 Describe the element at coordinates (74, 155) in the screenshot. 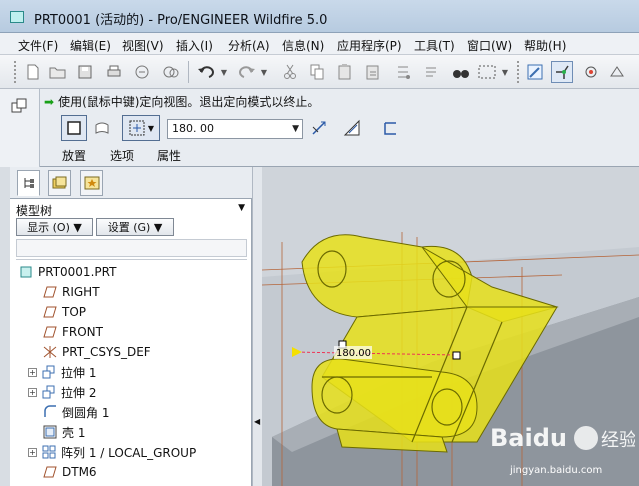

I see `tab-placement: 放置` at that location.